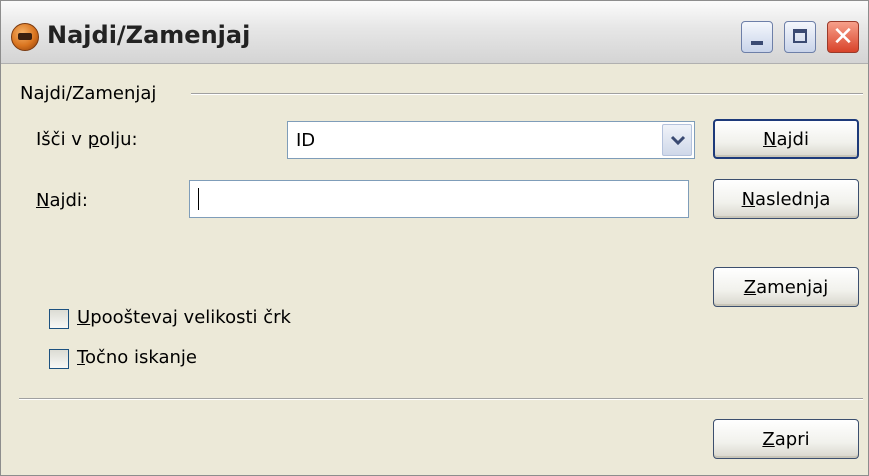 This screenshot has height=476, width=869. I want to click on exact-search-label: Točno iskanje, so click(137, 357).